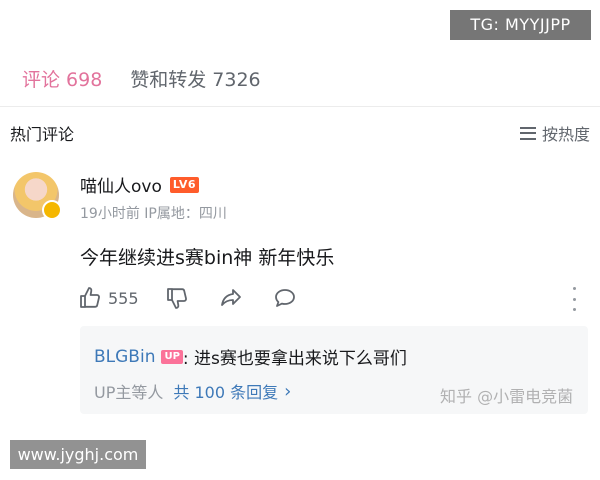  I want to click on reply-text: : 进s赛也要拿出来说下么哥们, so click(294, 359).